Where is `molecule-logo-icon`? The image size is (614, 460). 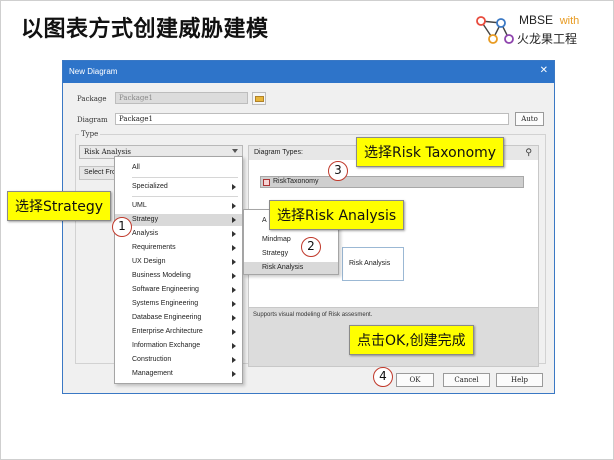 molecule-logo-icon is located at coordinates (495, 30).